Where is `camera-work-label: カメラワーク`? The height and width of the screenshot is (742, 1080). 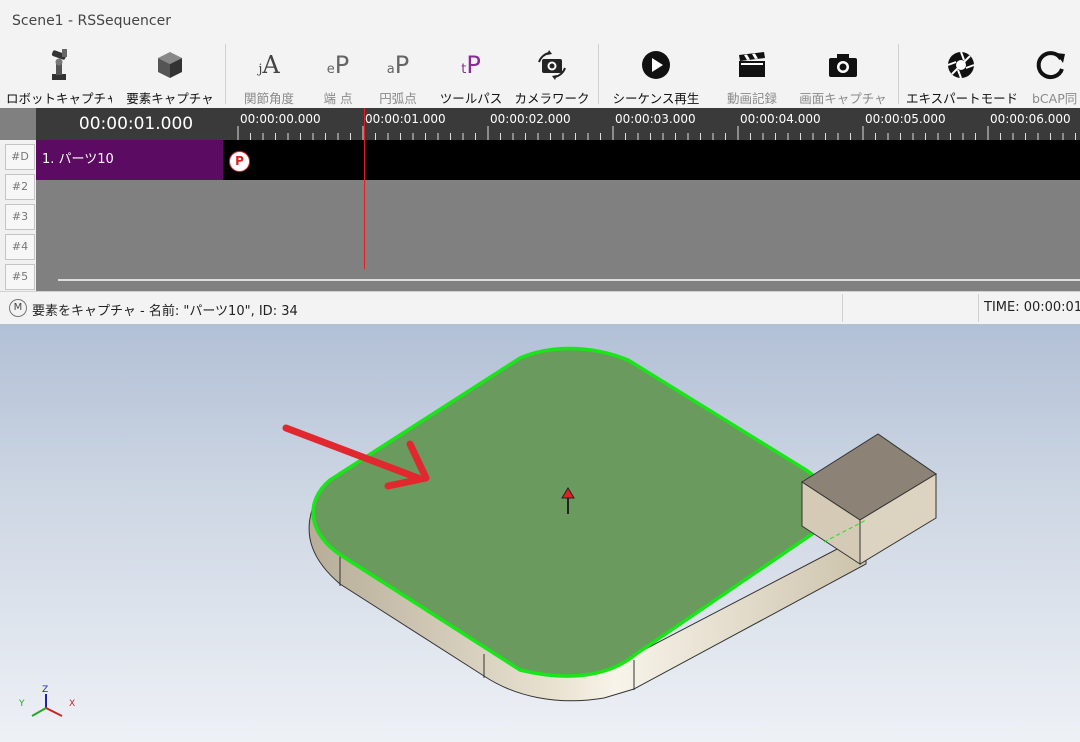
camera-work-label: カメラワーク is located at coordinates (552, 98).